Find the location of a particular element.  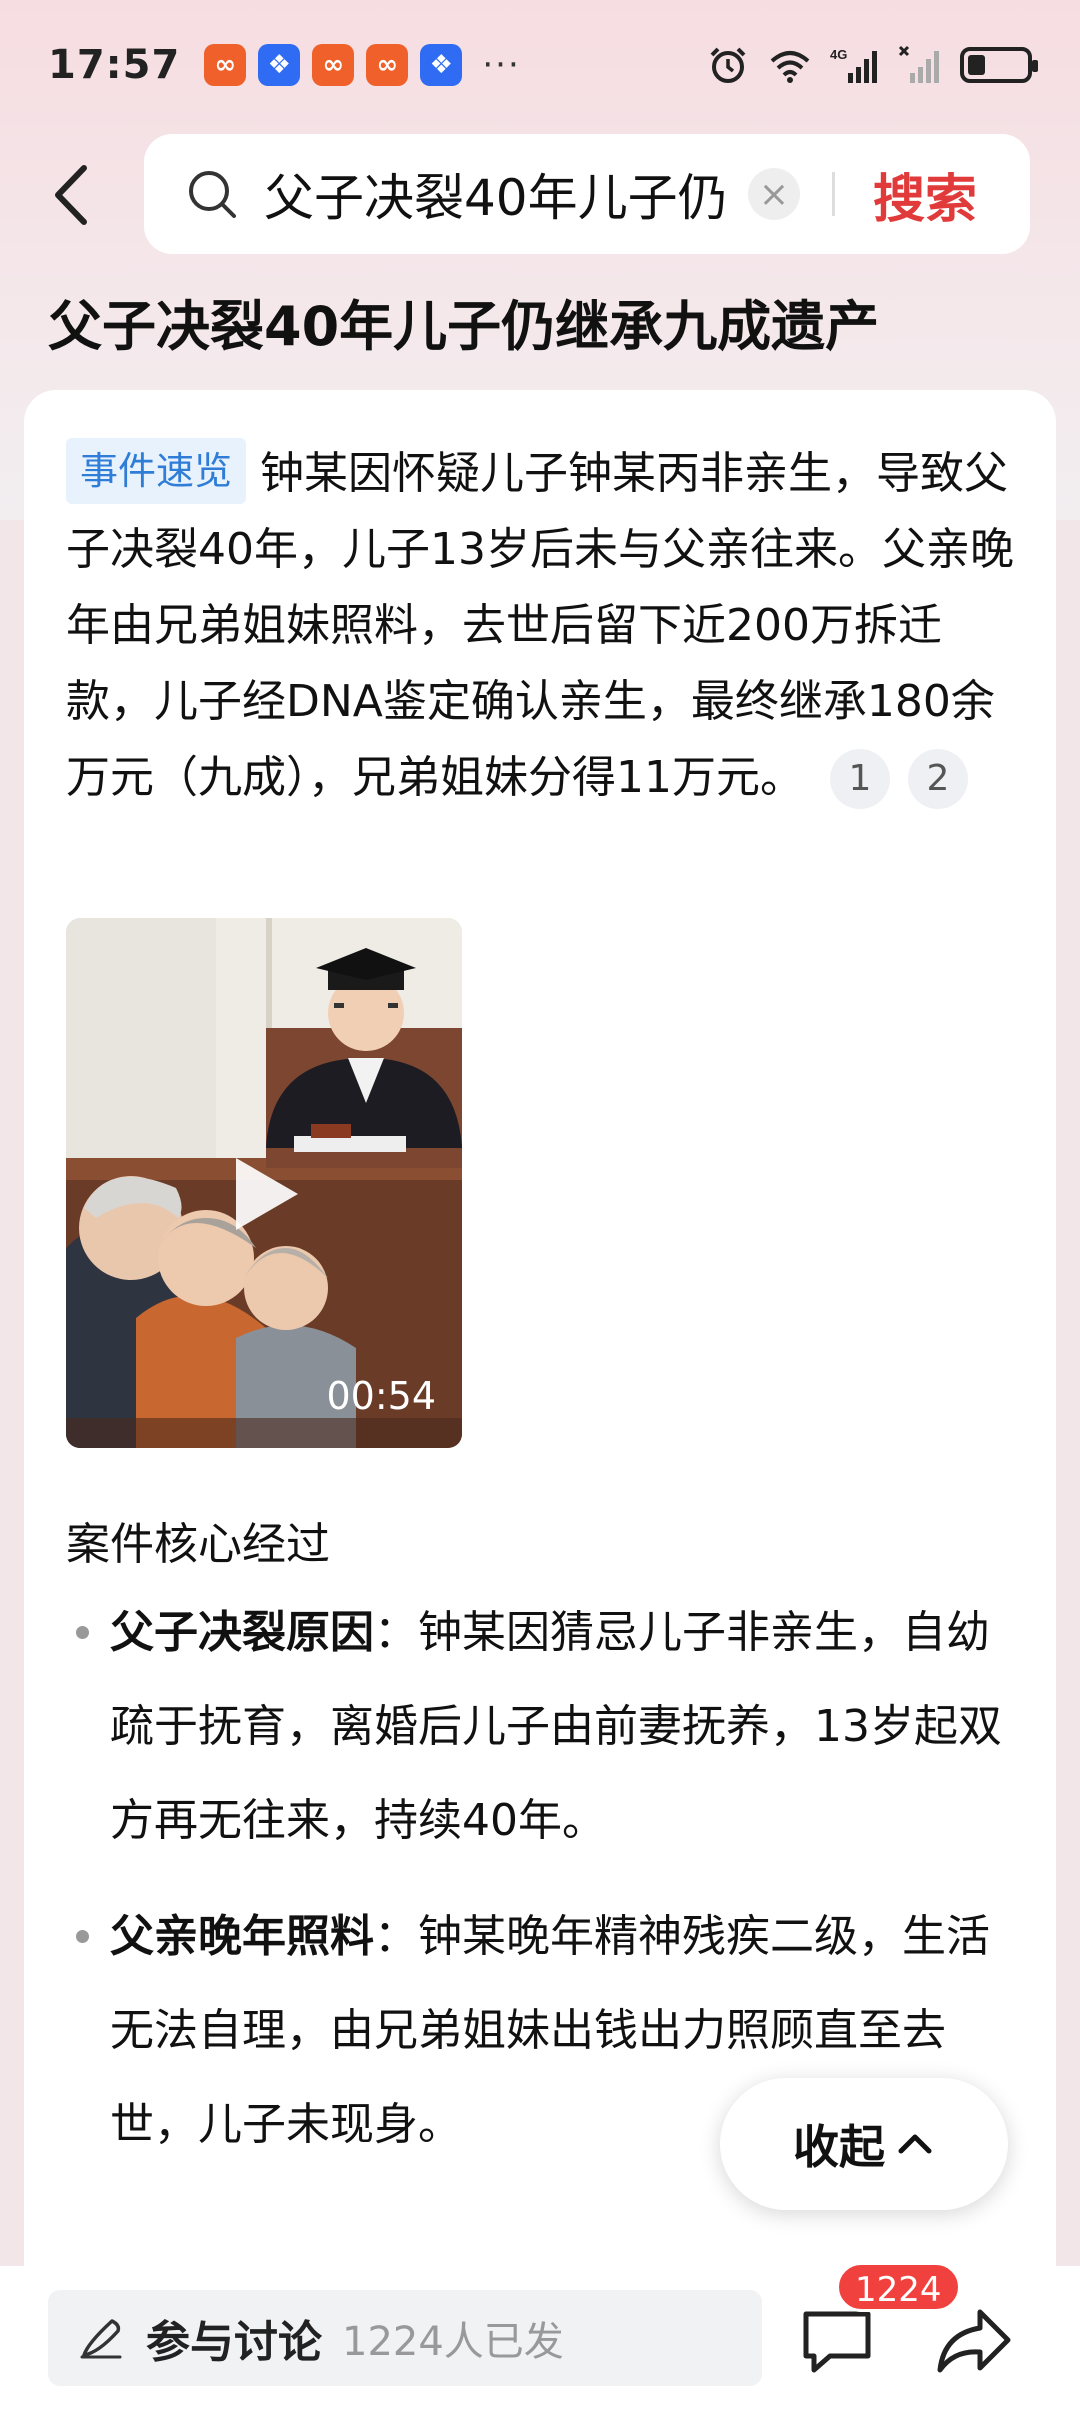

back-chevron-icon is located at coordinates (74, 195).